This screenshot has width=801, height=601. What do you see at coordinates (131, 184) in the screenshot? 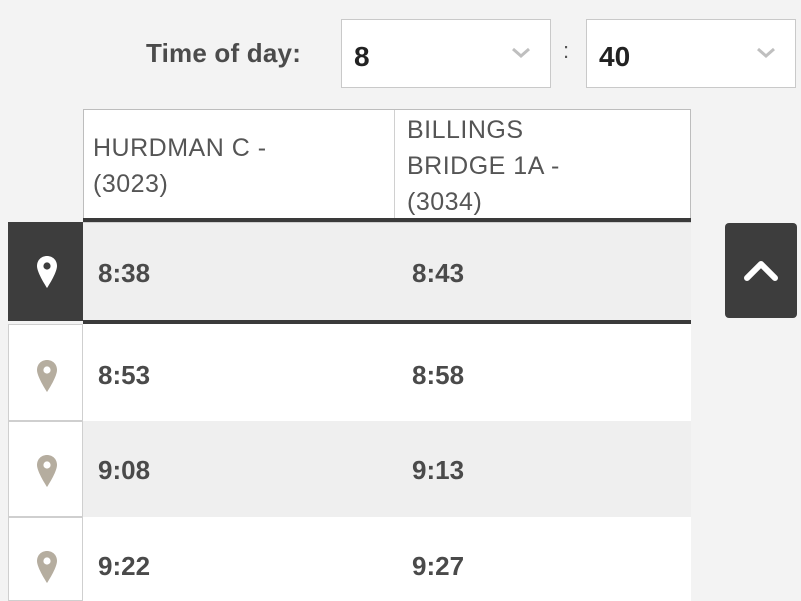
I see `column-header-line: (3023)` at bounding box center [131, 184].